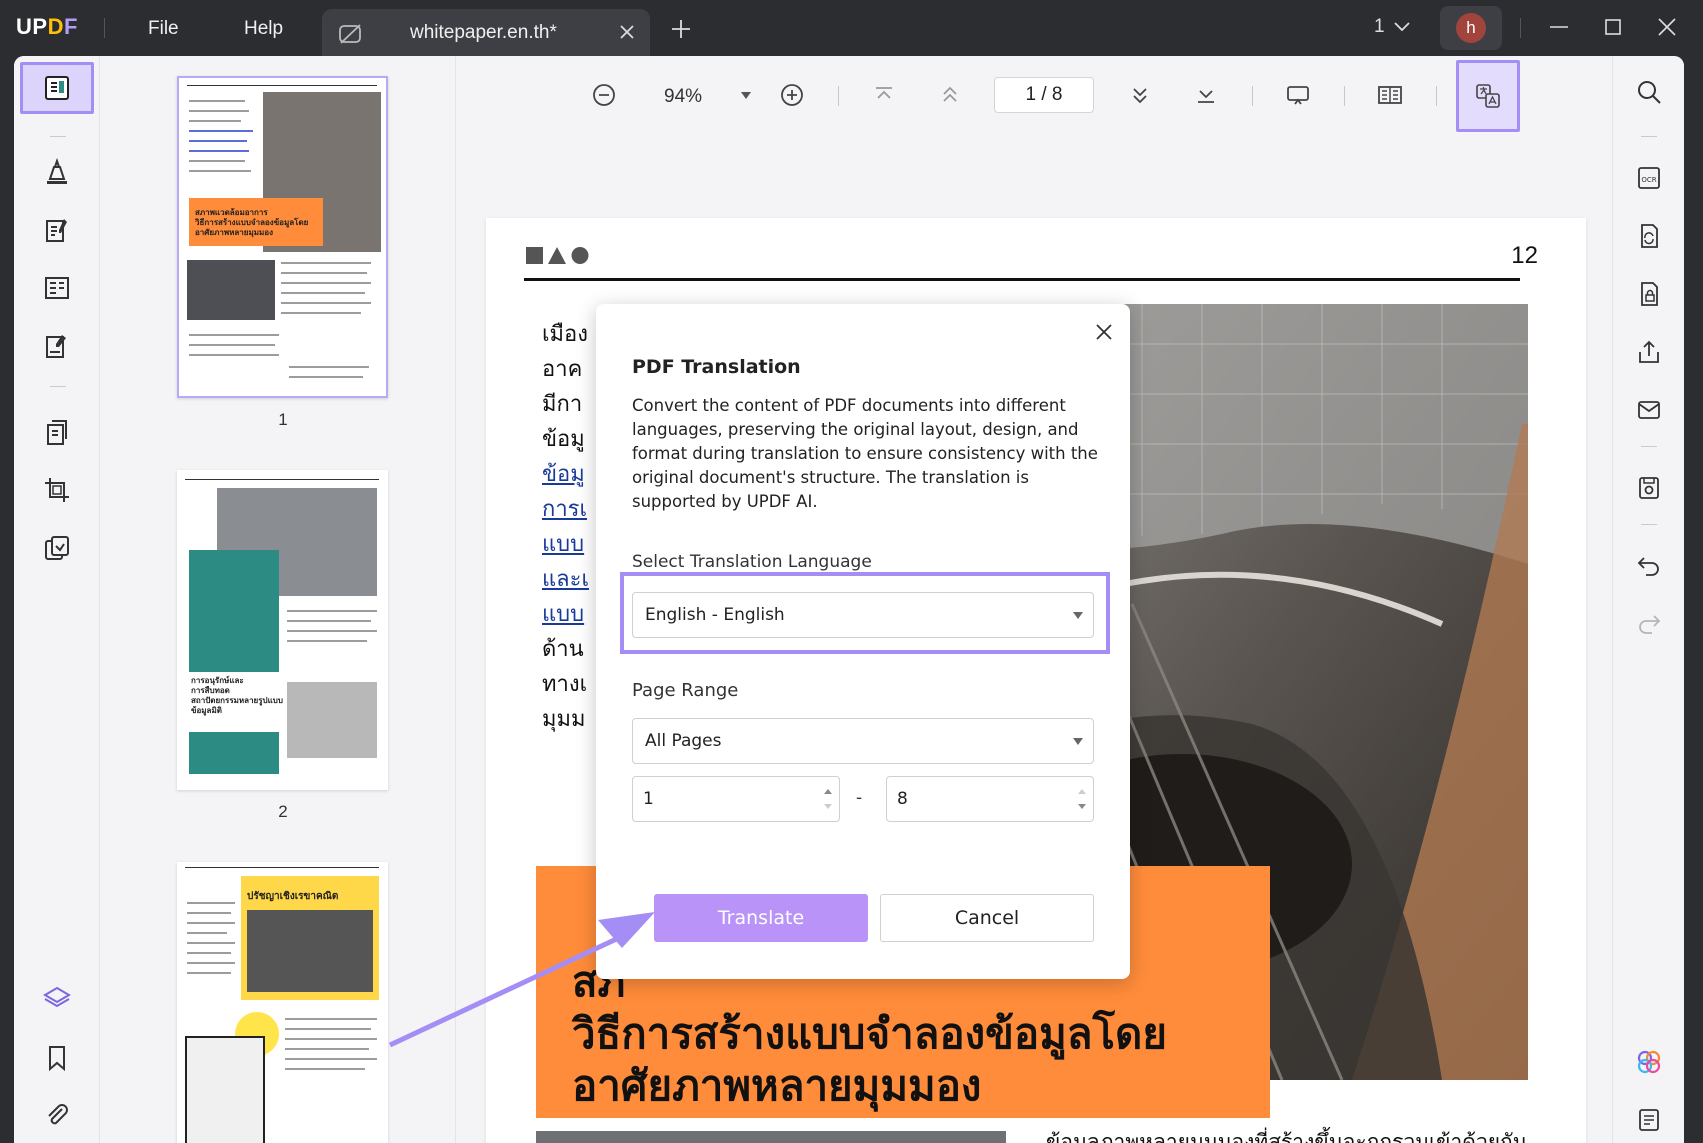  Describe the element at coordinates (1140, 95) in the screenshot. I see `next-page-button` at that location.